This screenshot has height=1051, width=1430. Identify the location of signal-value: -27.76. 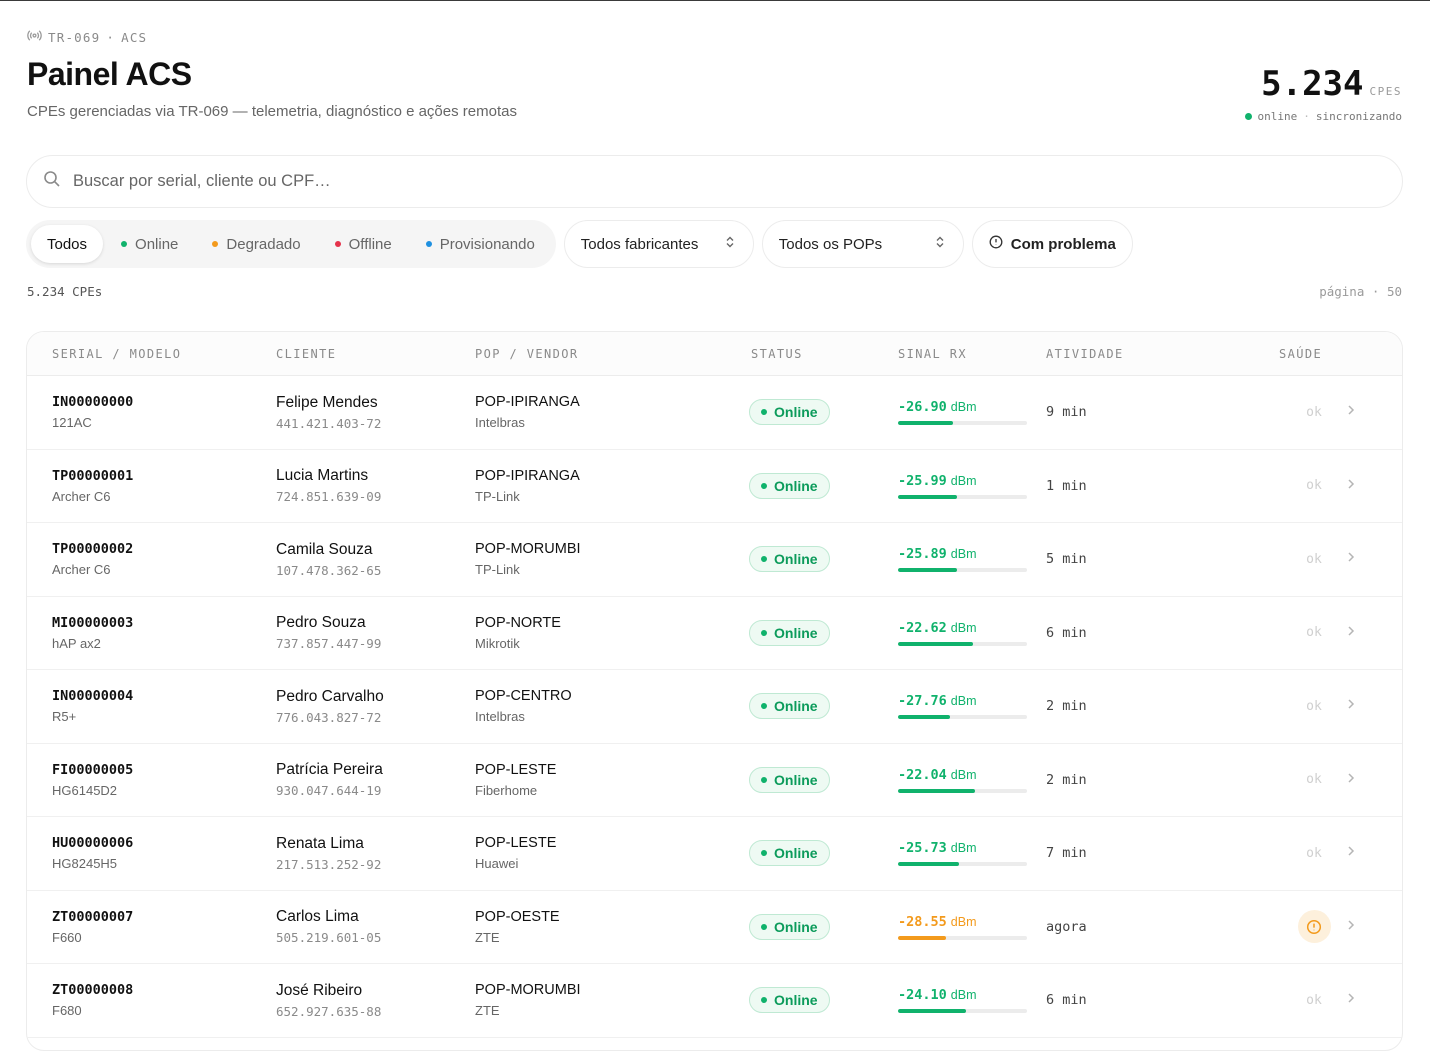
(922, 701).